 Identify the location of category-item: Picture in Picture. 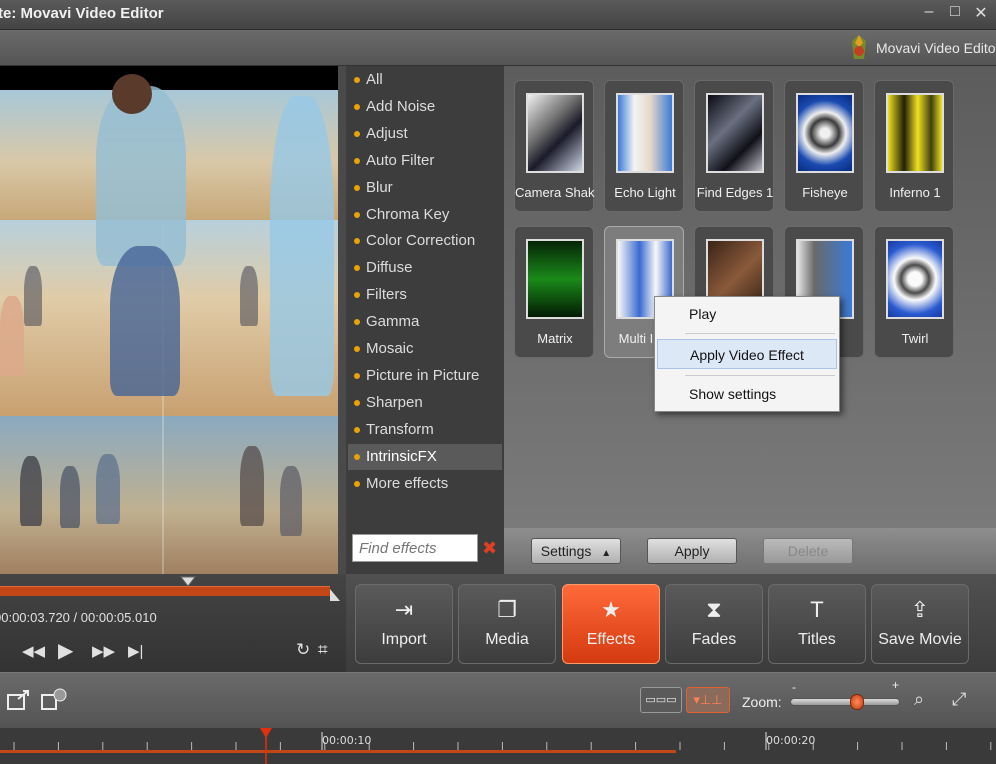
(425, 376).